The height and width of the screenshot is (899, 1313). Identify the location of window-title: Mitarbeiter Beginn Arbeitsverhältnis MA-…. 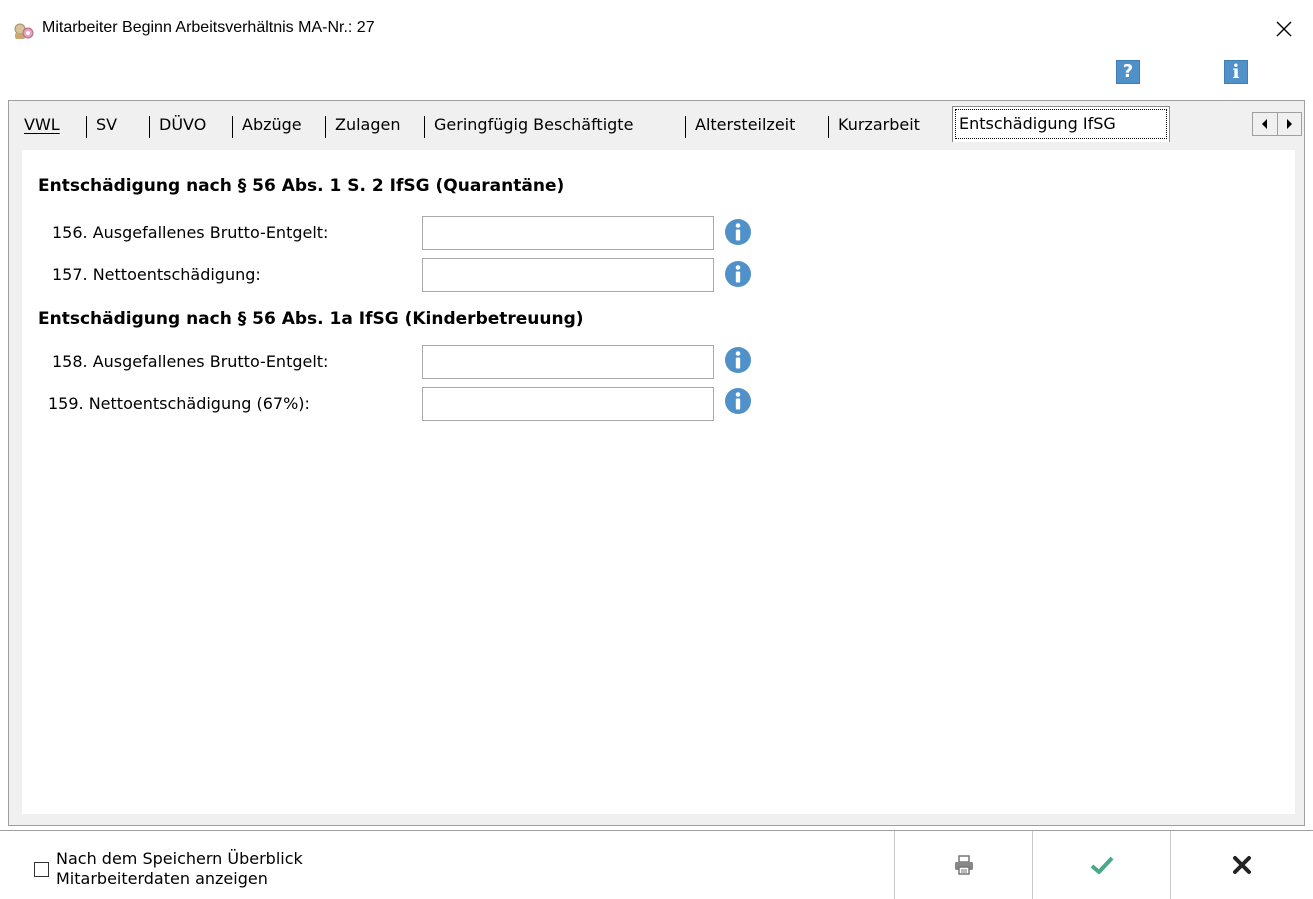
(208, 27).